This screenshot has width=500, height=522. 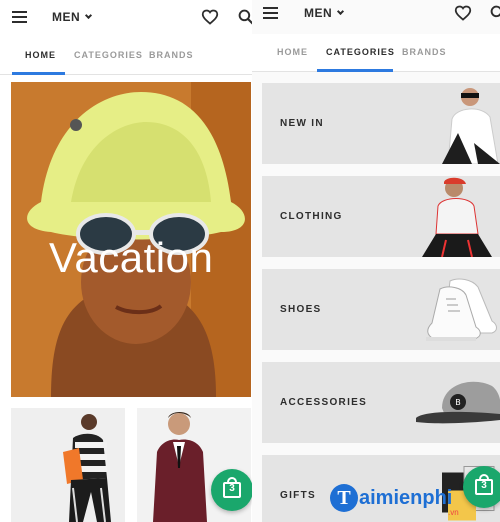 I want to click on watermark-text: aimienphi, so click(x=406, y=497).